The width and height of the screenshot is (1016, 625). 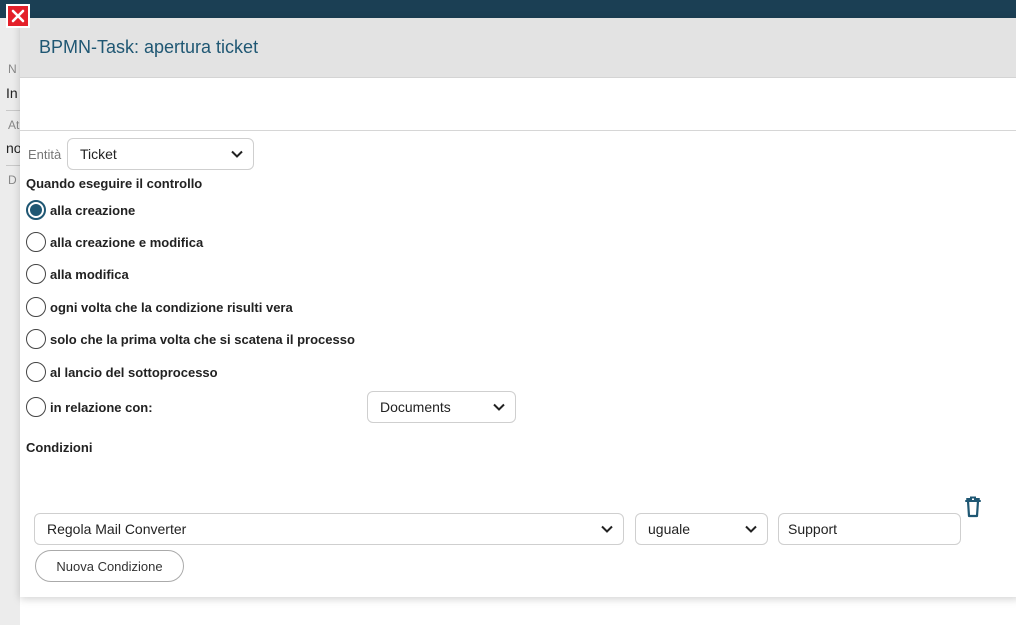 What do you see at coordinates (12, 93) in the screenshot?
I see `bg-value-1: In` at bounding box center [12, 93].